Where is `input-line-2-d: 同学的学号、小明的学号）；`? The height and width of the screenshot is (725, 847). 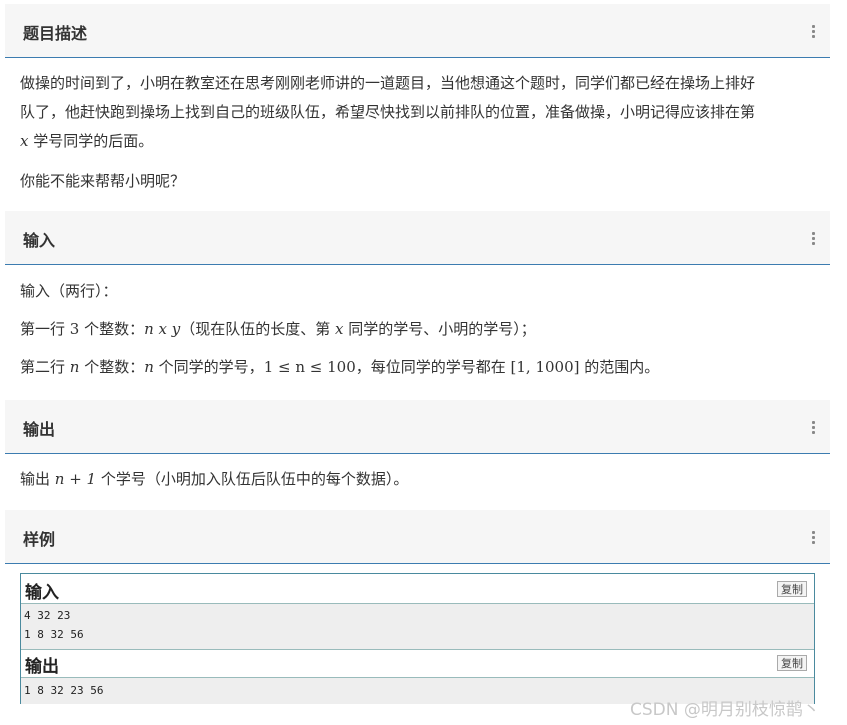
input-line-2-d: 同学的学号、小明的学号）； is located at coordinates (439, 329).